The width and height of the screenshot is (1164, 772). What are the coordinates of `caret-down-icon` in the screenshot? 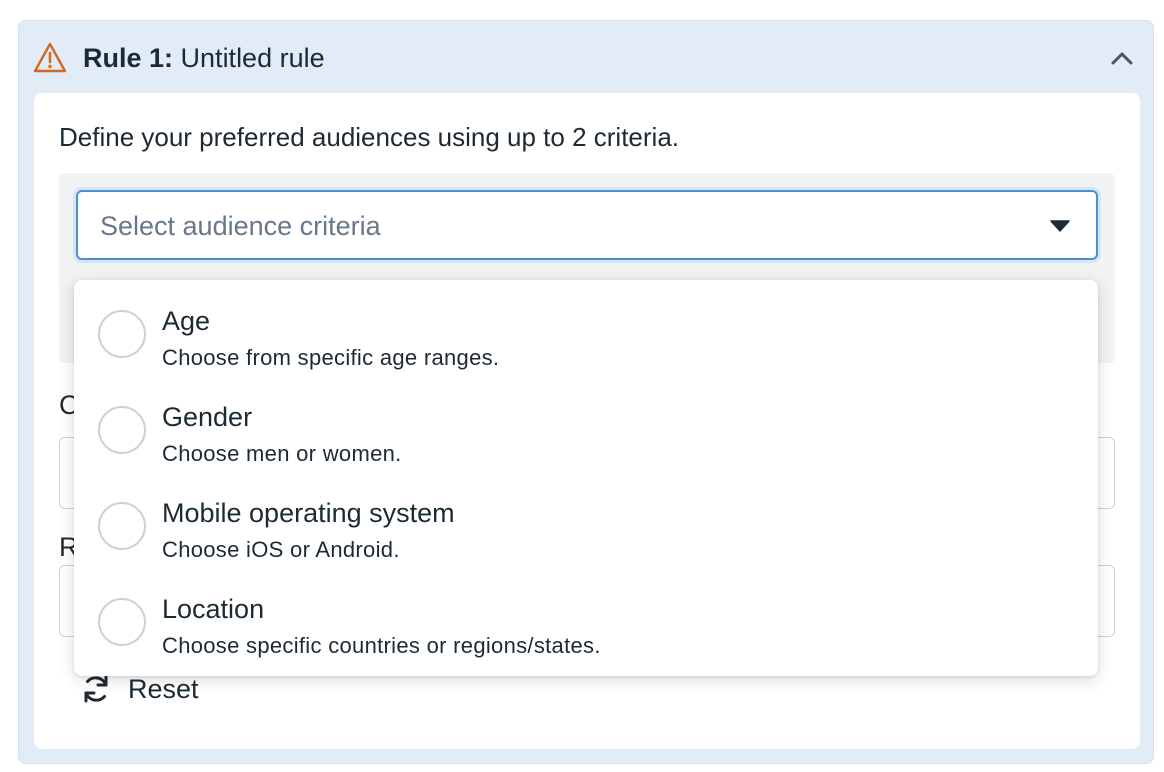 It's located at (1060, 226).